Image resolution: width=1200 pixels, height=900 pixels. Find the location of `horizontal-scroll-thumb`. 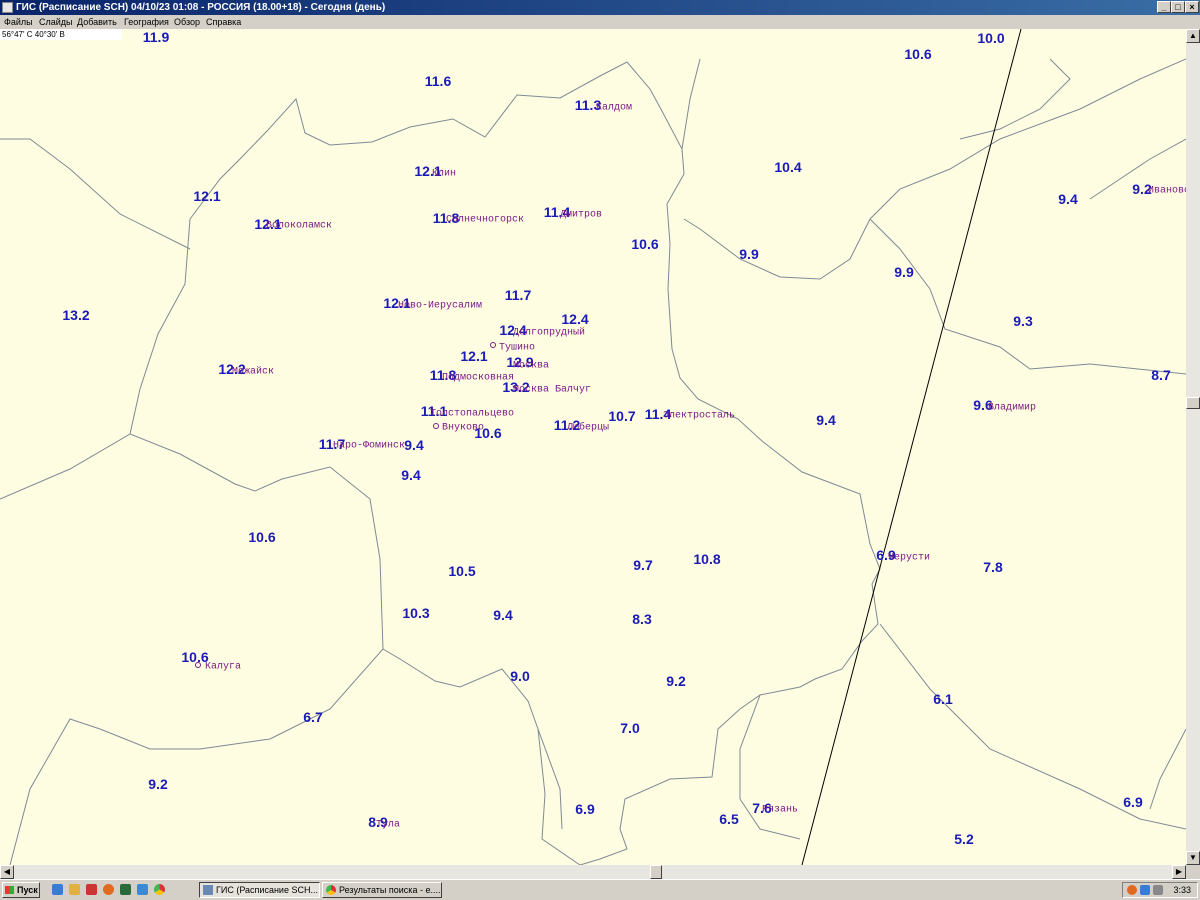

horizontal-scroll-thumb is located at coordinates (656, 872).